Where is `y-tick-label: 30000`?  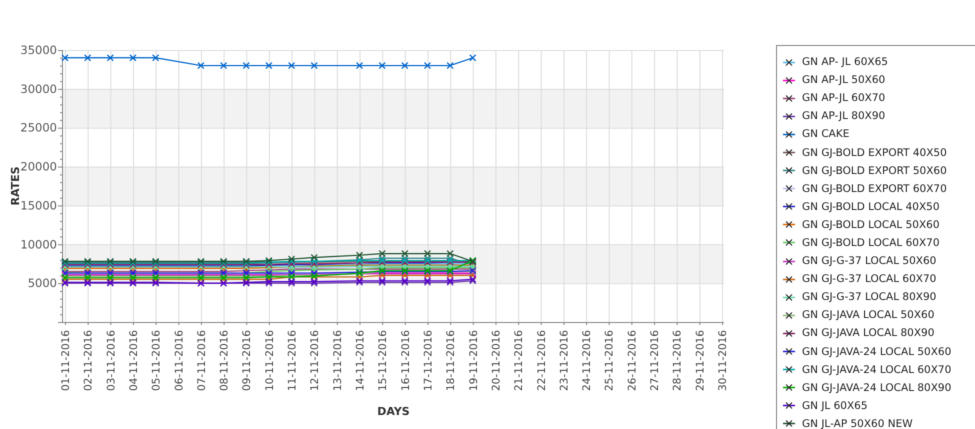 y-tick-label: 30000 is located at coordinates (38, 89).